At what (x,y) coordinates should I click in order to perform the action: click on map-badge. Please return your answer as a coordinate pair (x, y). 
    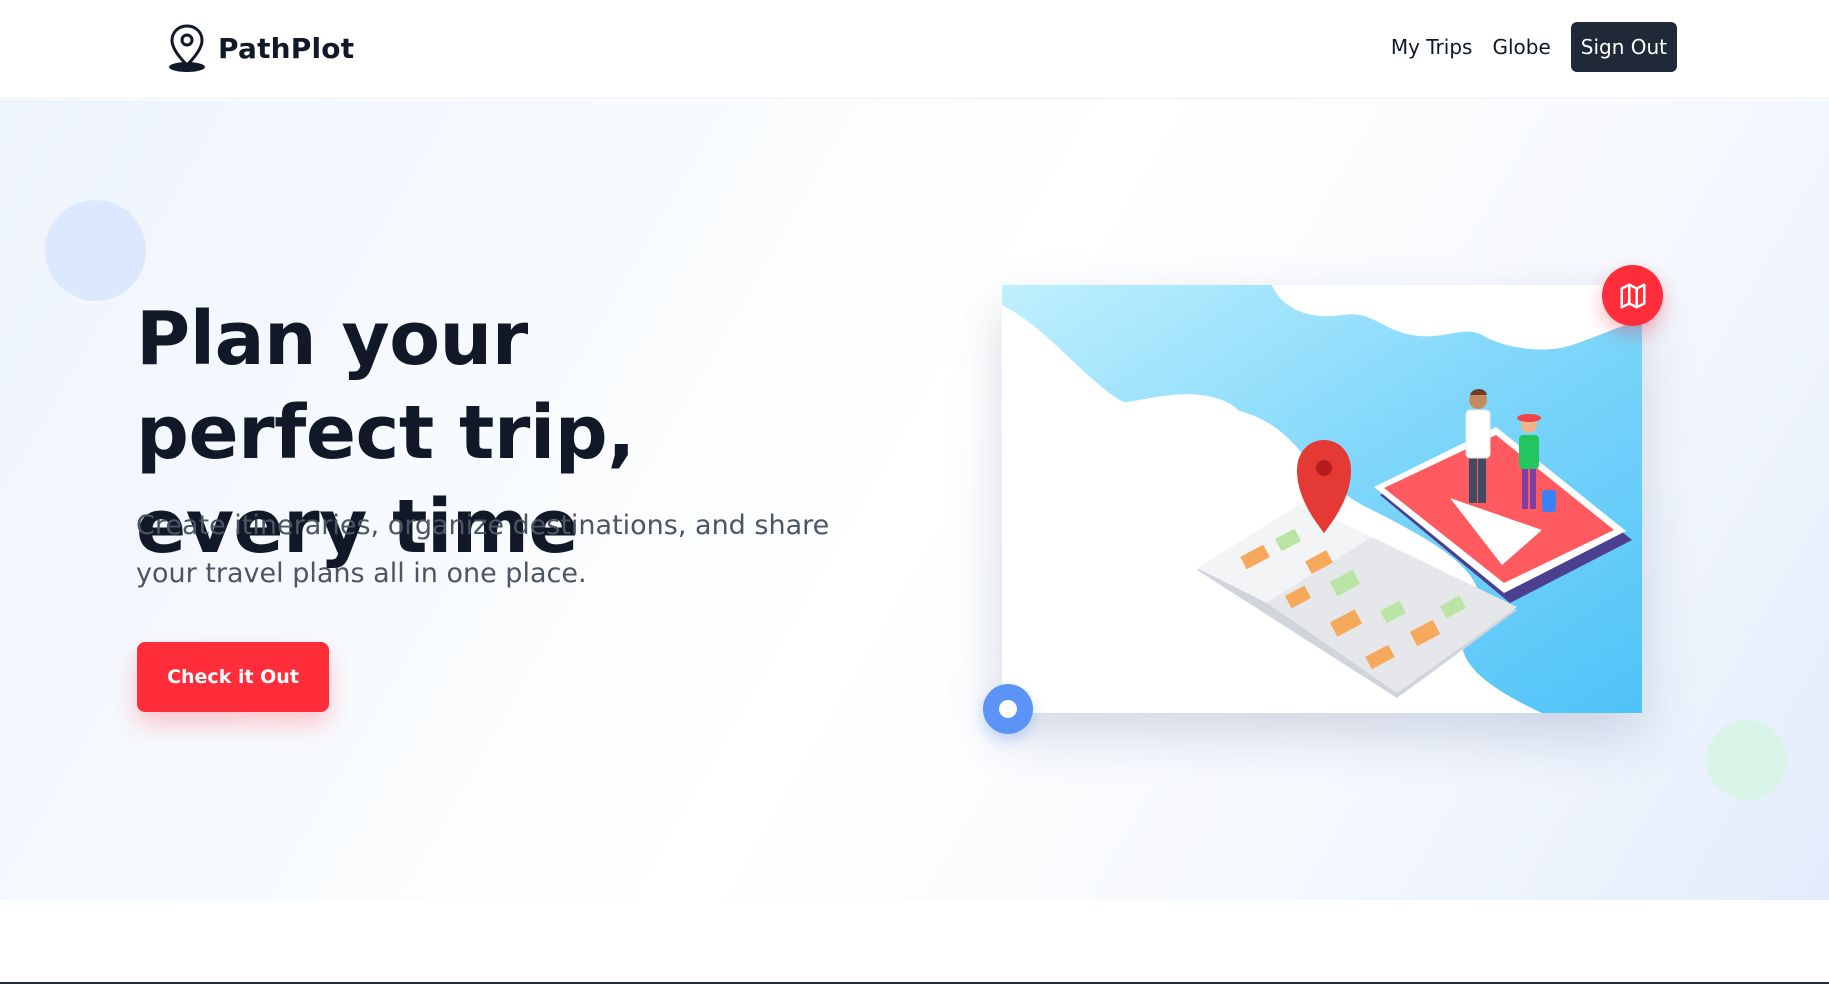
    Looking at the image, I should click on (1632, 295).